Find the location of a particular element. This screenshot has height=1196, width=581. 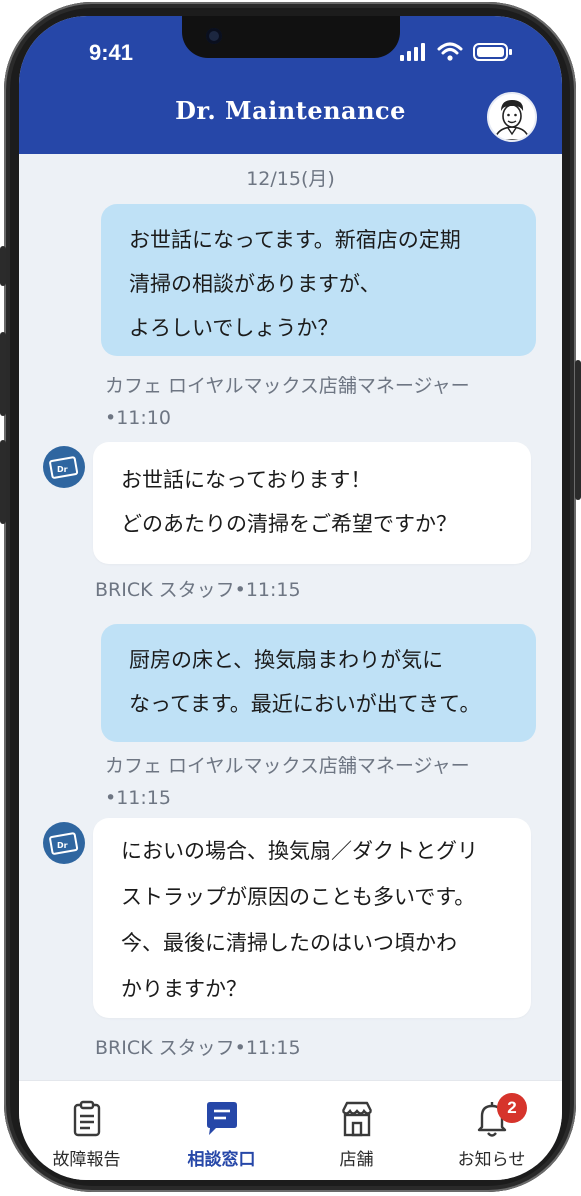

status-icons is located at coordinates (469, 54).